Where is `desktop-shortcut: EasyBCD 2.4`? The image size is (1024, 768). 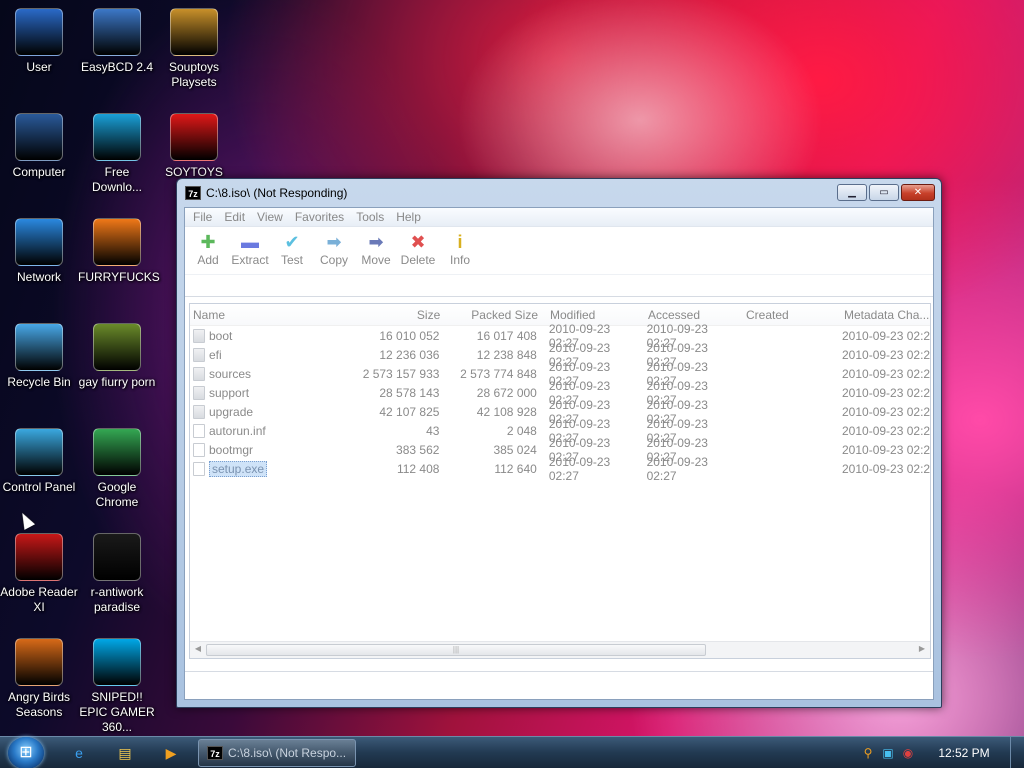 desktop-shortcut: EasyBCD 2.4 is located at coordinates (117, 41).